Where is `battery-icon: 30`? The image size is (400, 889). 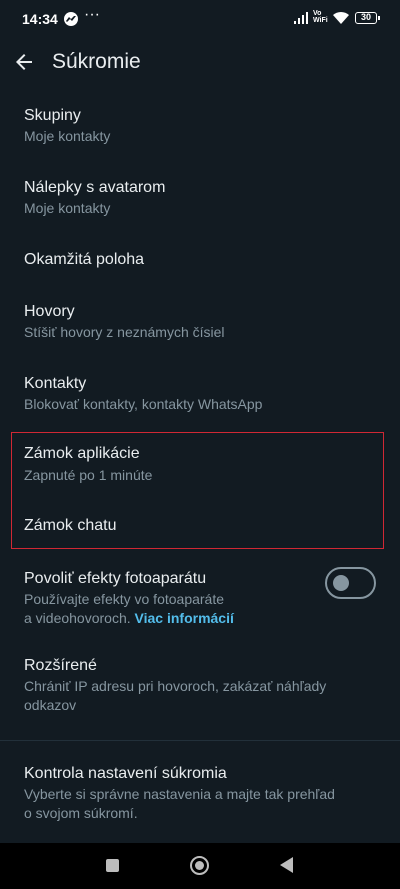 battery-icon: 30 is located at coordinates (367, 18).